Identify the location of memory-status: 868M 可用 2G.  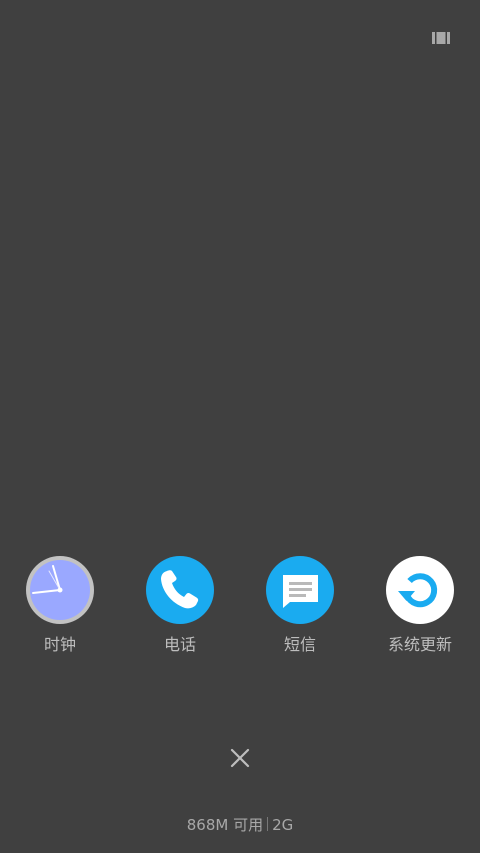
(240, 825).